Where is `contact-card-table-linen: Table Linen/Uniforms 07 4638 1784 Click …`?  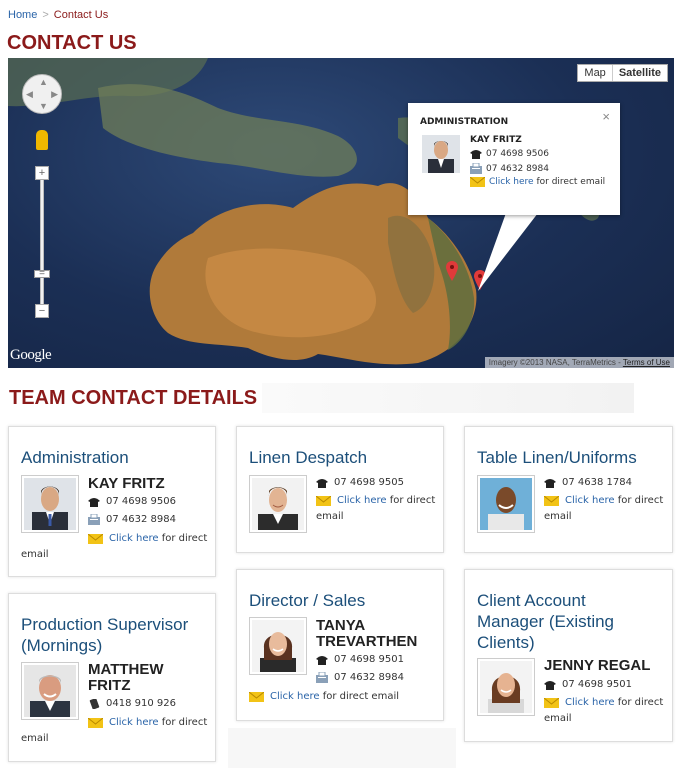
contact-card-table-linen: Table Linen/Uniforms 07 4638 1784 Click … is located at coordinates (568, 489).